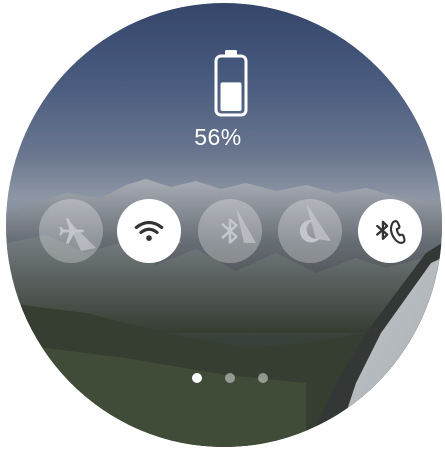  Describe the element at coordinates (231, 83) in the screenshot. I see `battery-icon` at that location.